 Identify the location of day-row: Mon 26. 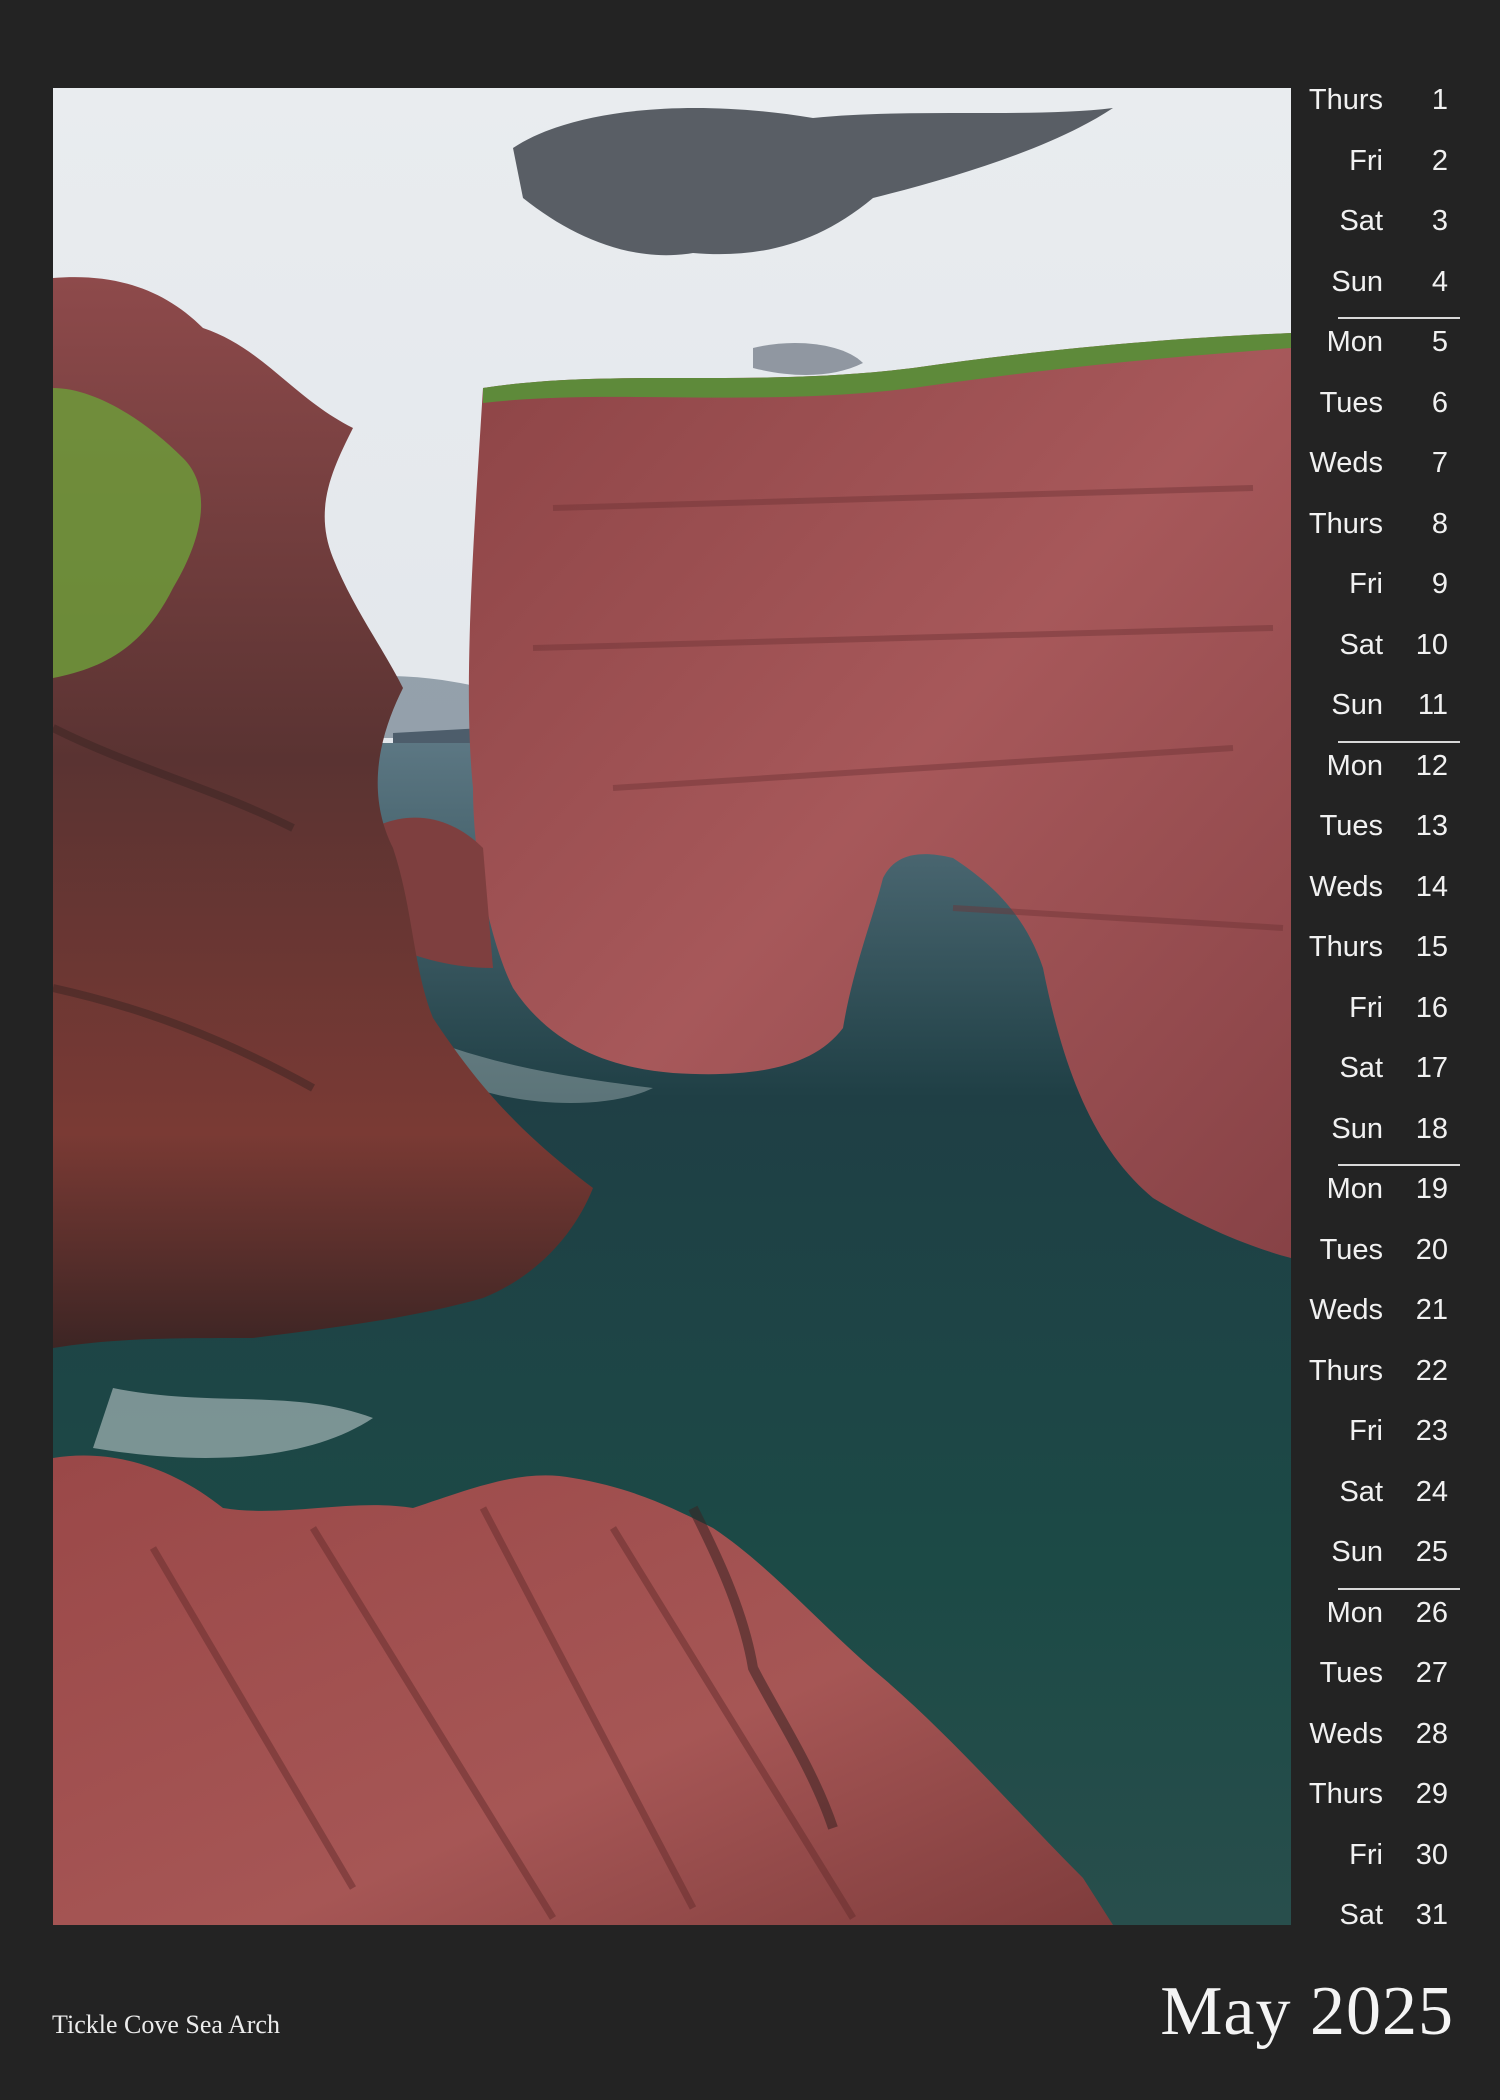
(1400, 1620).